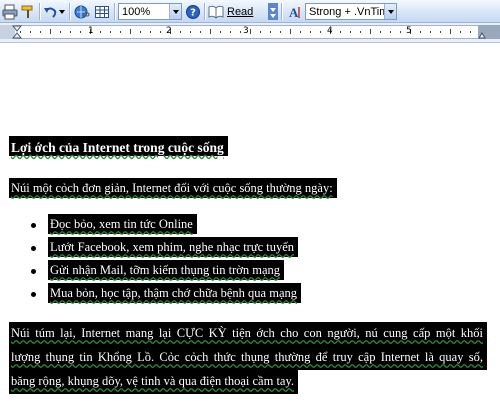 This screenshot has height=418, width=500. What do you see at coordinates (136, 11) in the screenshot?
I see `zoom-value: 100%` at bounding box center [136, 11].